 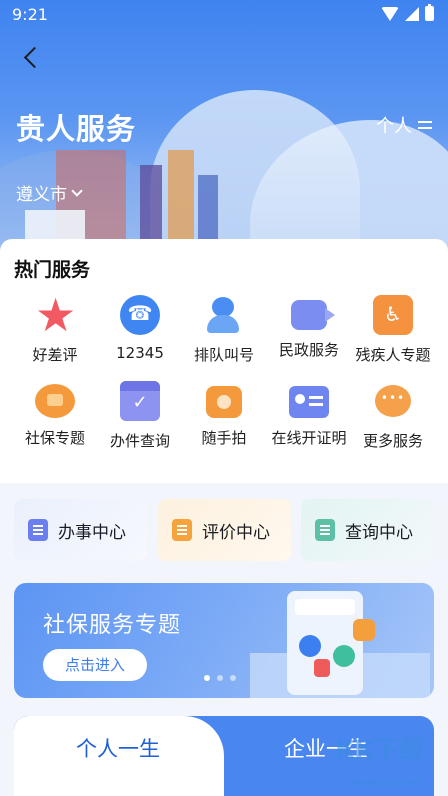 I want to click on banner-enter-button: 点击进入, so click(x=95, y=665).